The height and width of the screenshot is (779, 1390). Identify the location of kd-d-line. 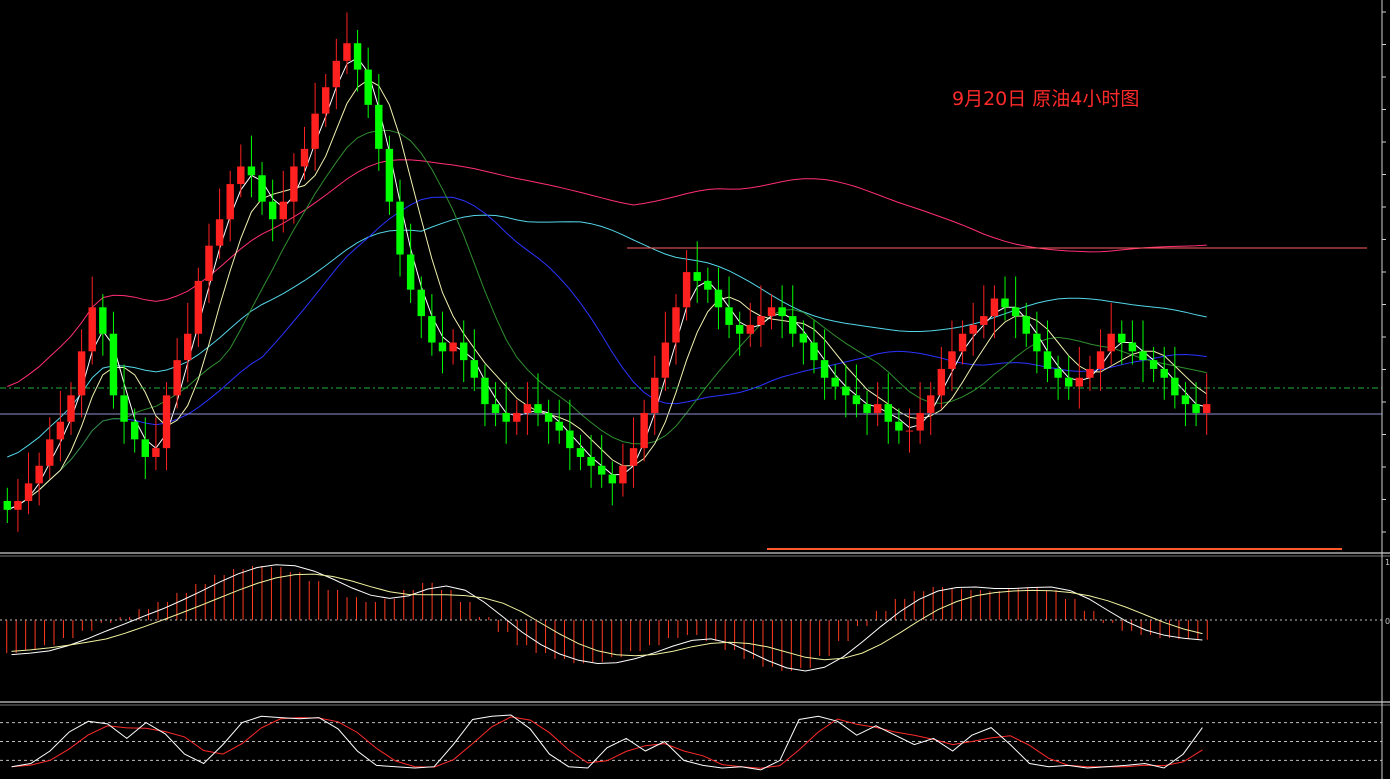
(607, 742).